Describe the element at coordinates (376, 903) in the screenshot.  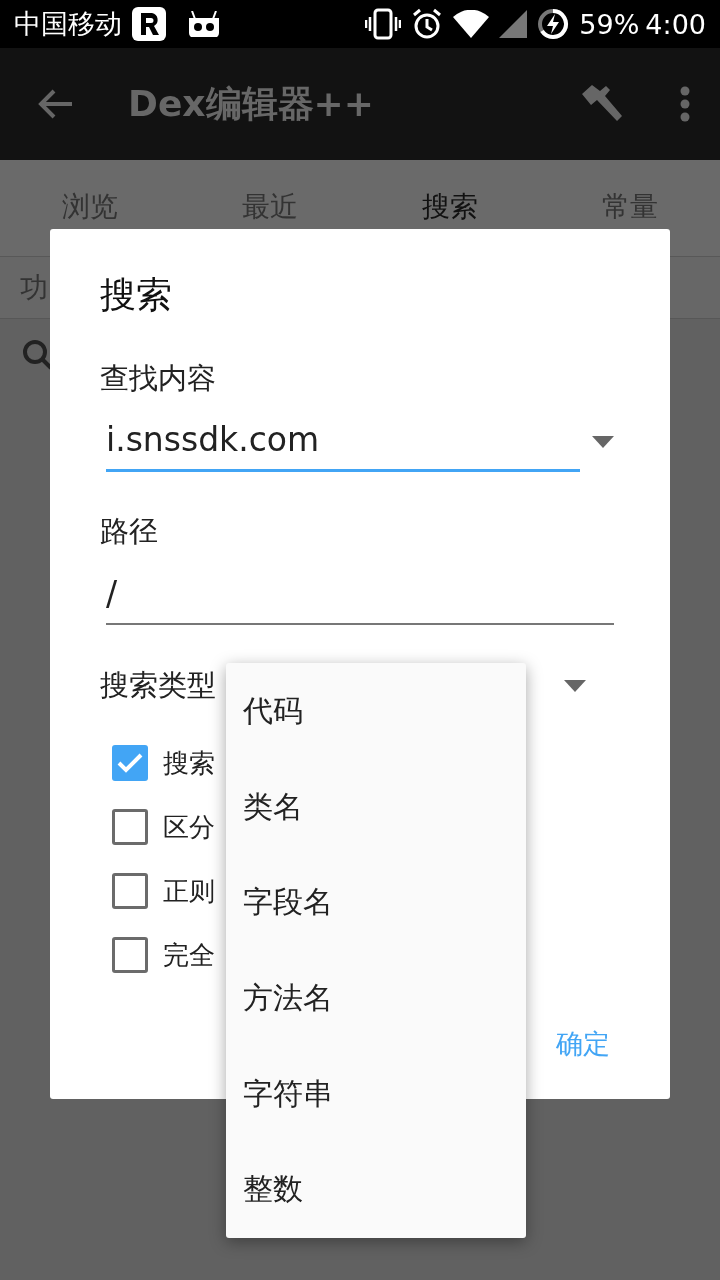
I see `menu-item: 字段名` at that location.